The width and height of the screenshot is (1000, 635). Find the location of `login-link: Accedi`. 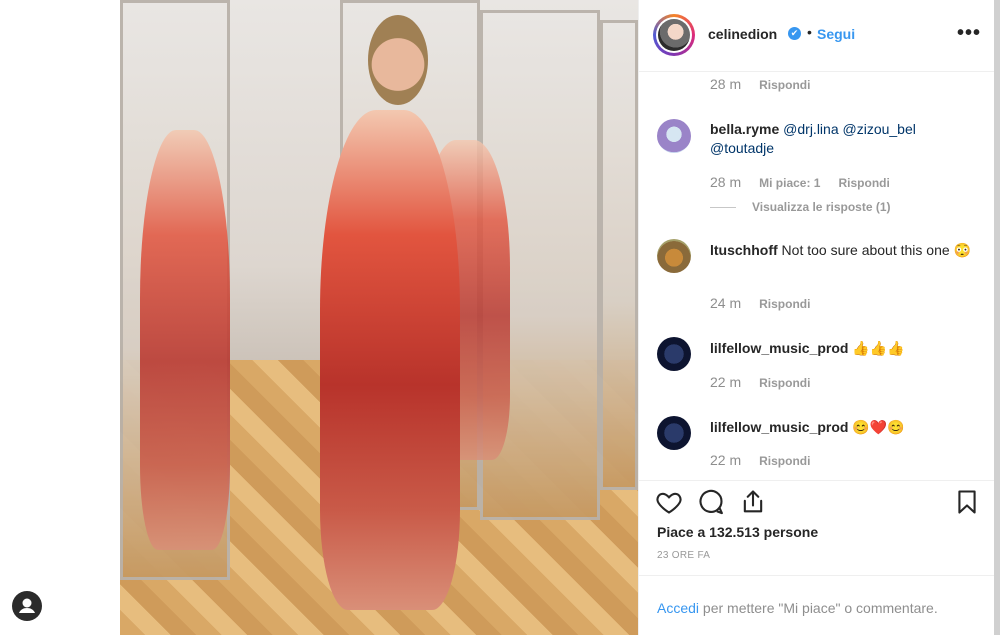

login-link: Accedi is located at coordinates (678, 608).